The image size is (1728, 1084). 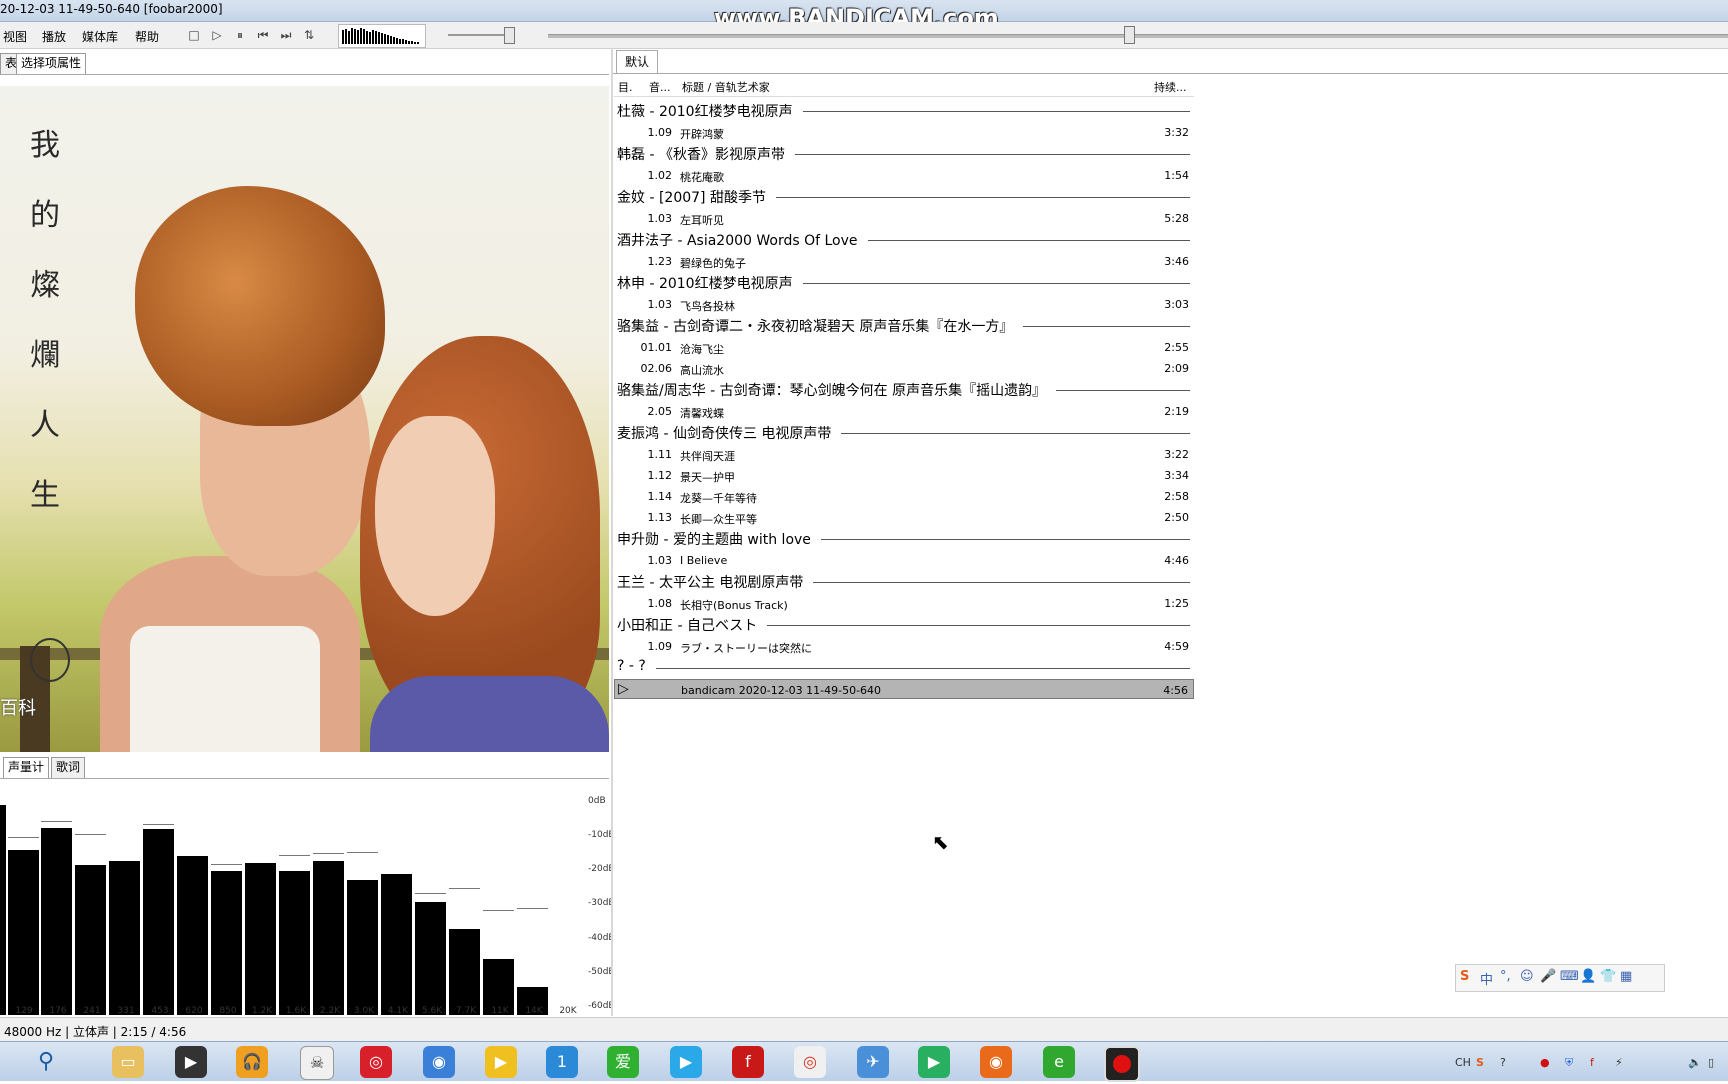 I want to click on sogou-tray-icon: S, so click(x=1480, y=1062).